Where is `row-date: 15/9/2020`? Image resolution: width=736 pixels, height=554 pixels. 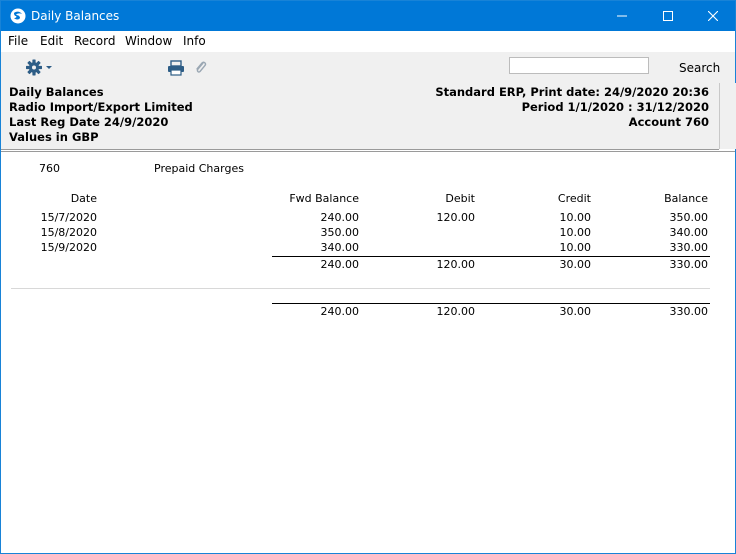 row-date: 15/9/2020 is located at coordinates (68, 247).